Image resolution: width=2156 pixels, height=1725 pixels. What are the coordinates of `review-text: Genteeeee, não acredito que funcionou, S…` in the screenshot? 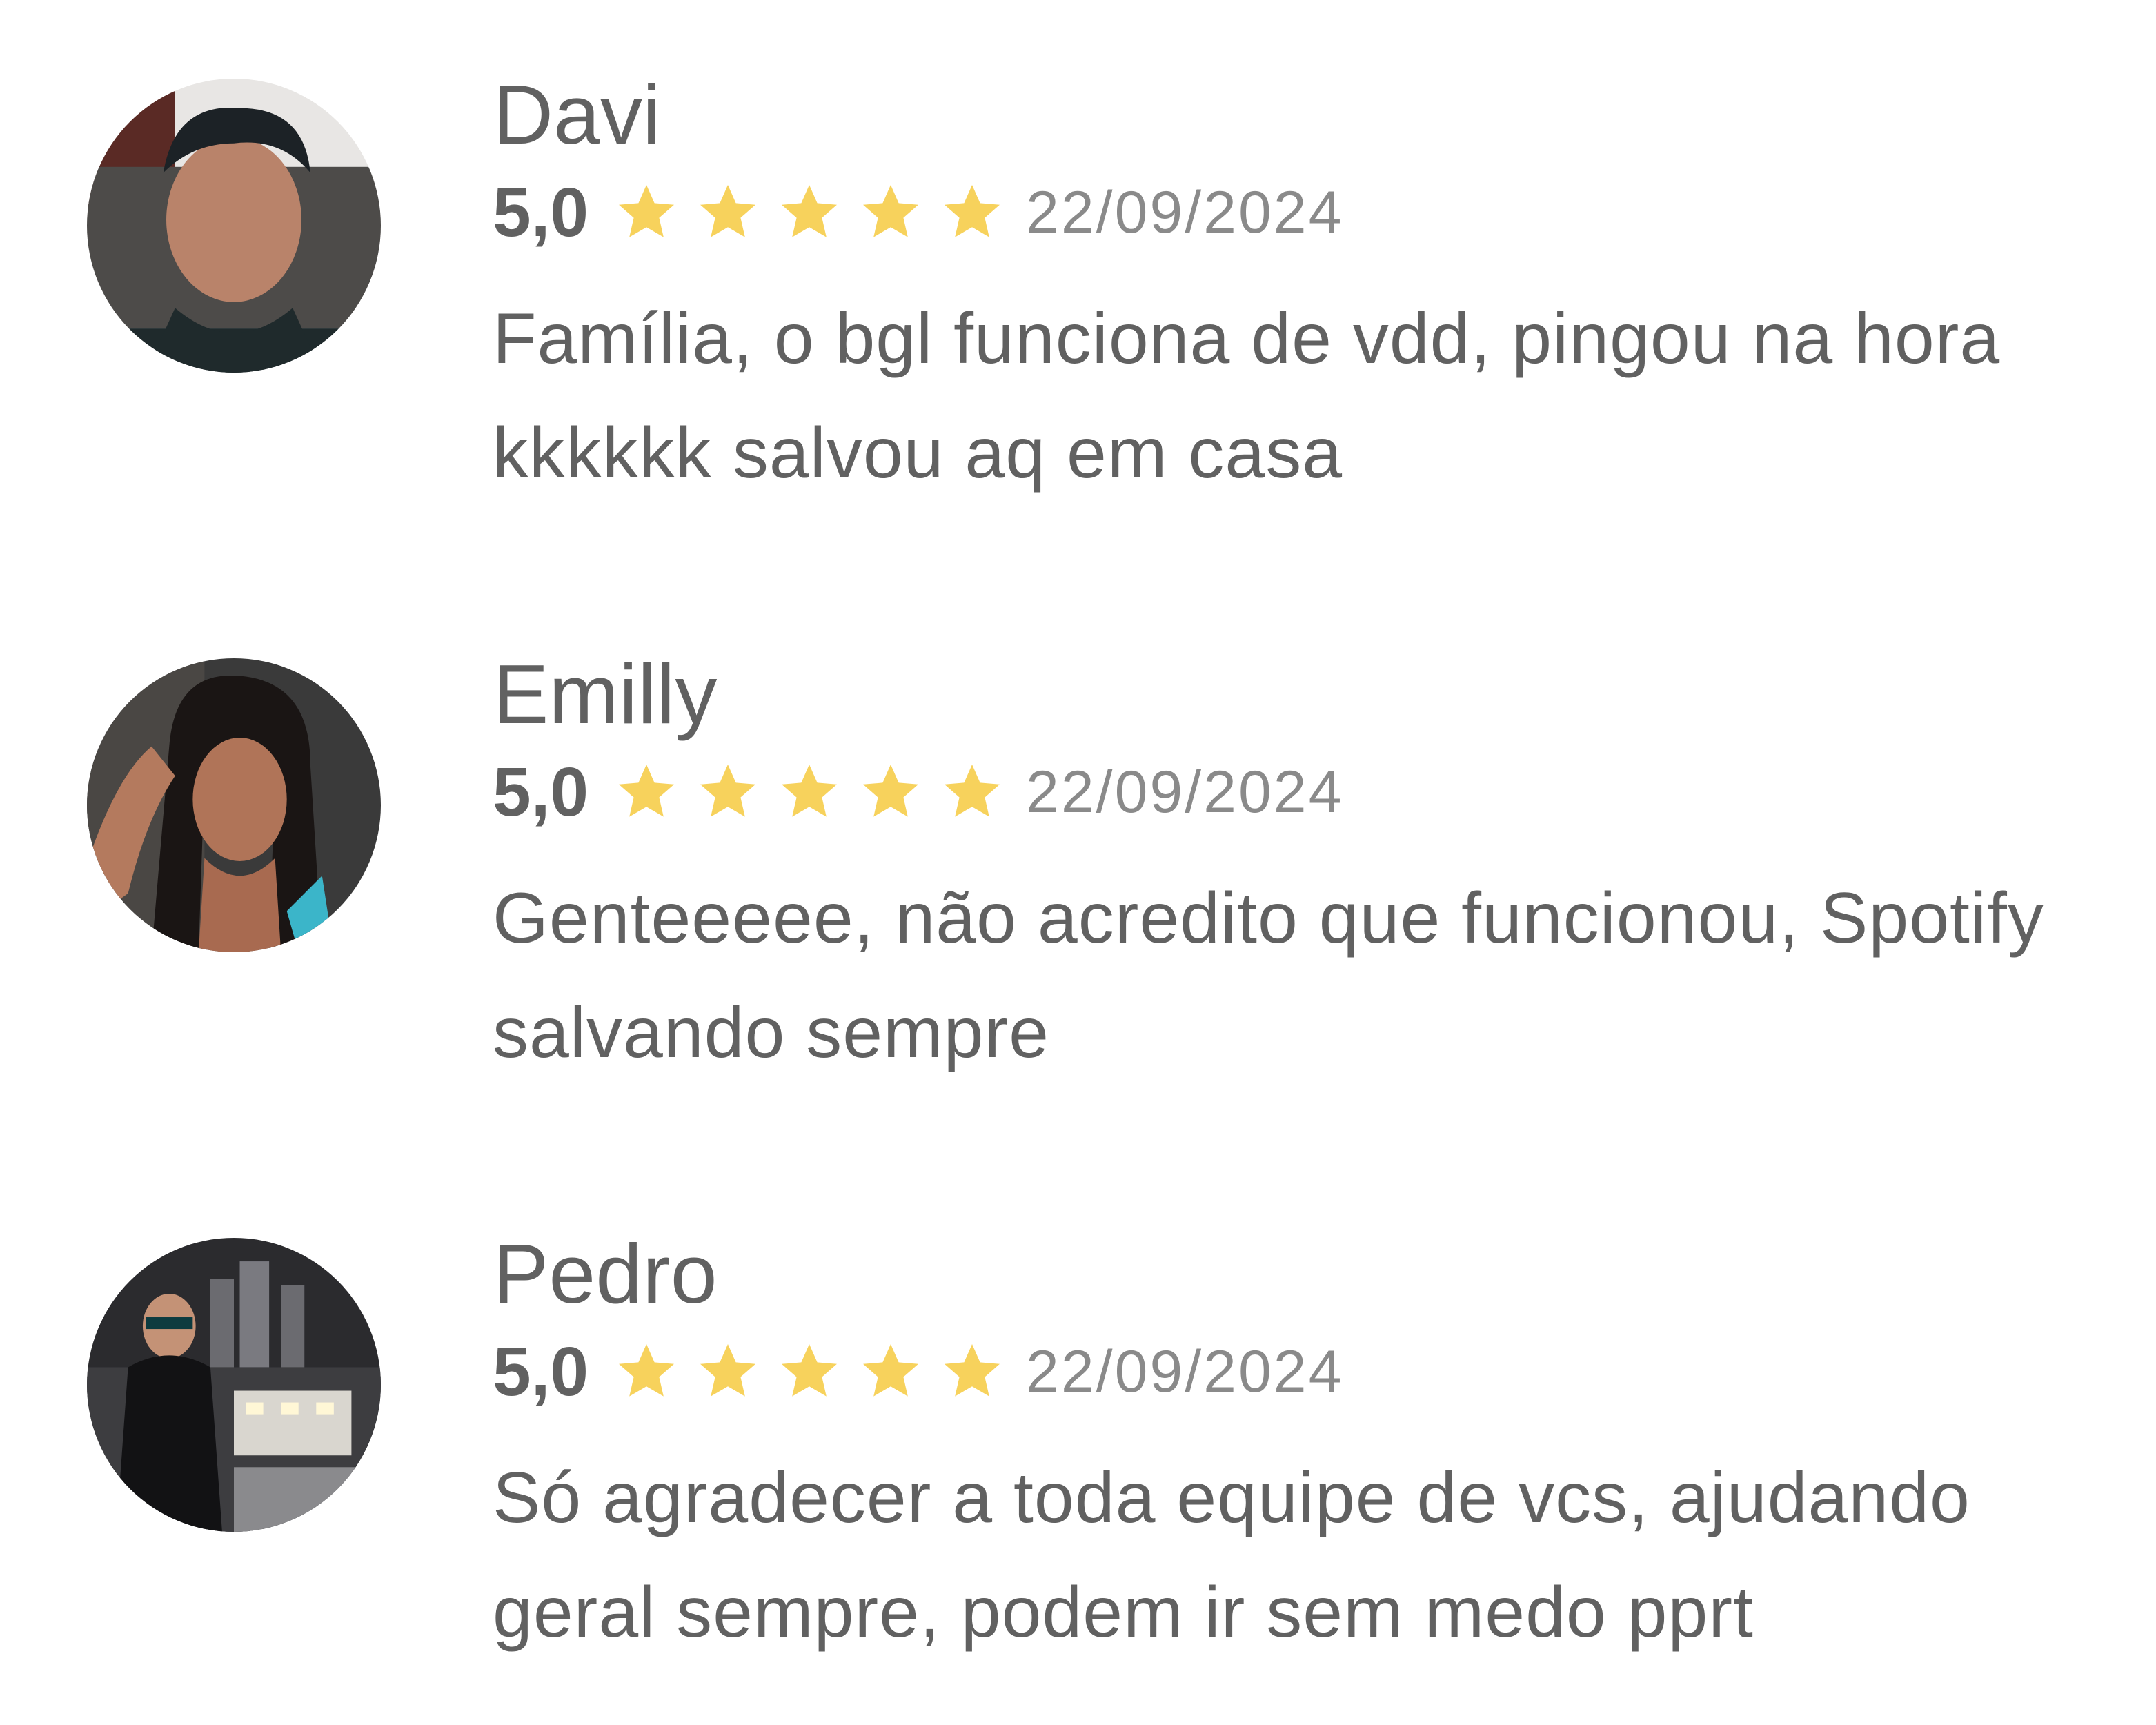 It's located at (1268, 975).